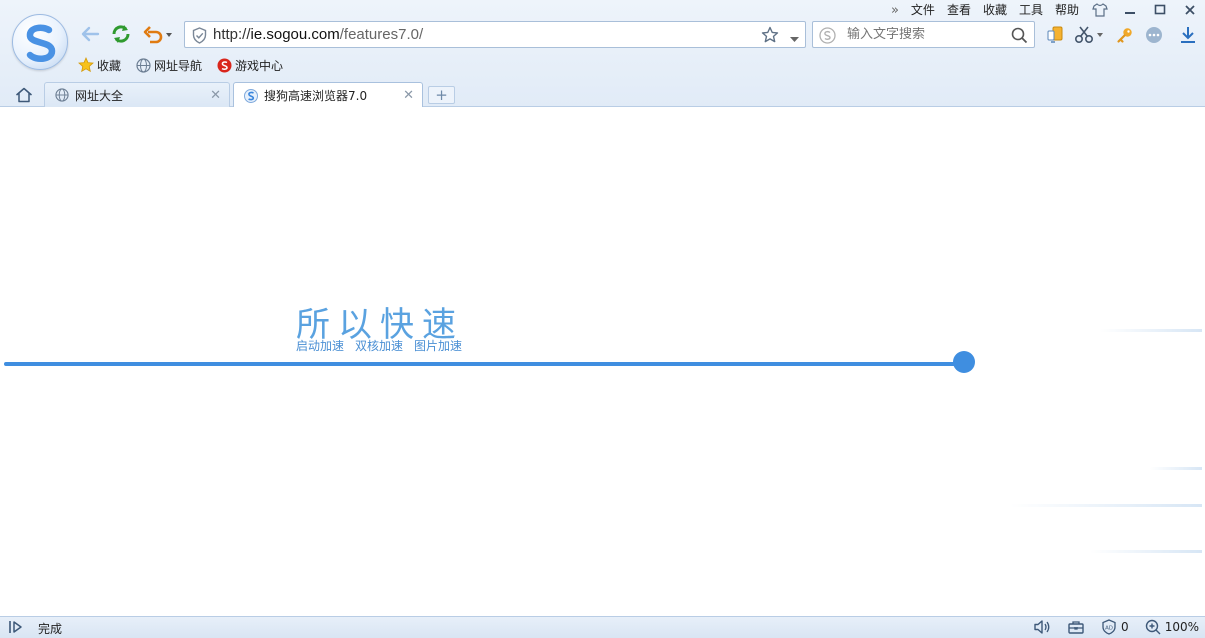 The width and height of the screenshot is (1205, 638). I want to click on feature-link-dual-core: 双核加速, so click(379, 345).